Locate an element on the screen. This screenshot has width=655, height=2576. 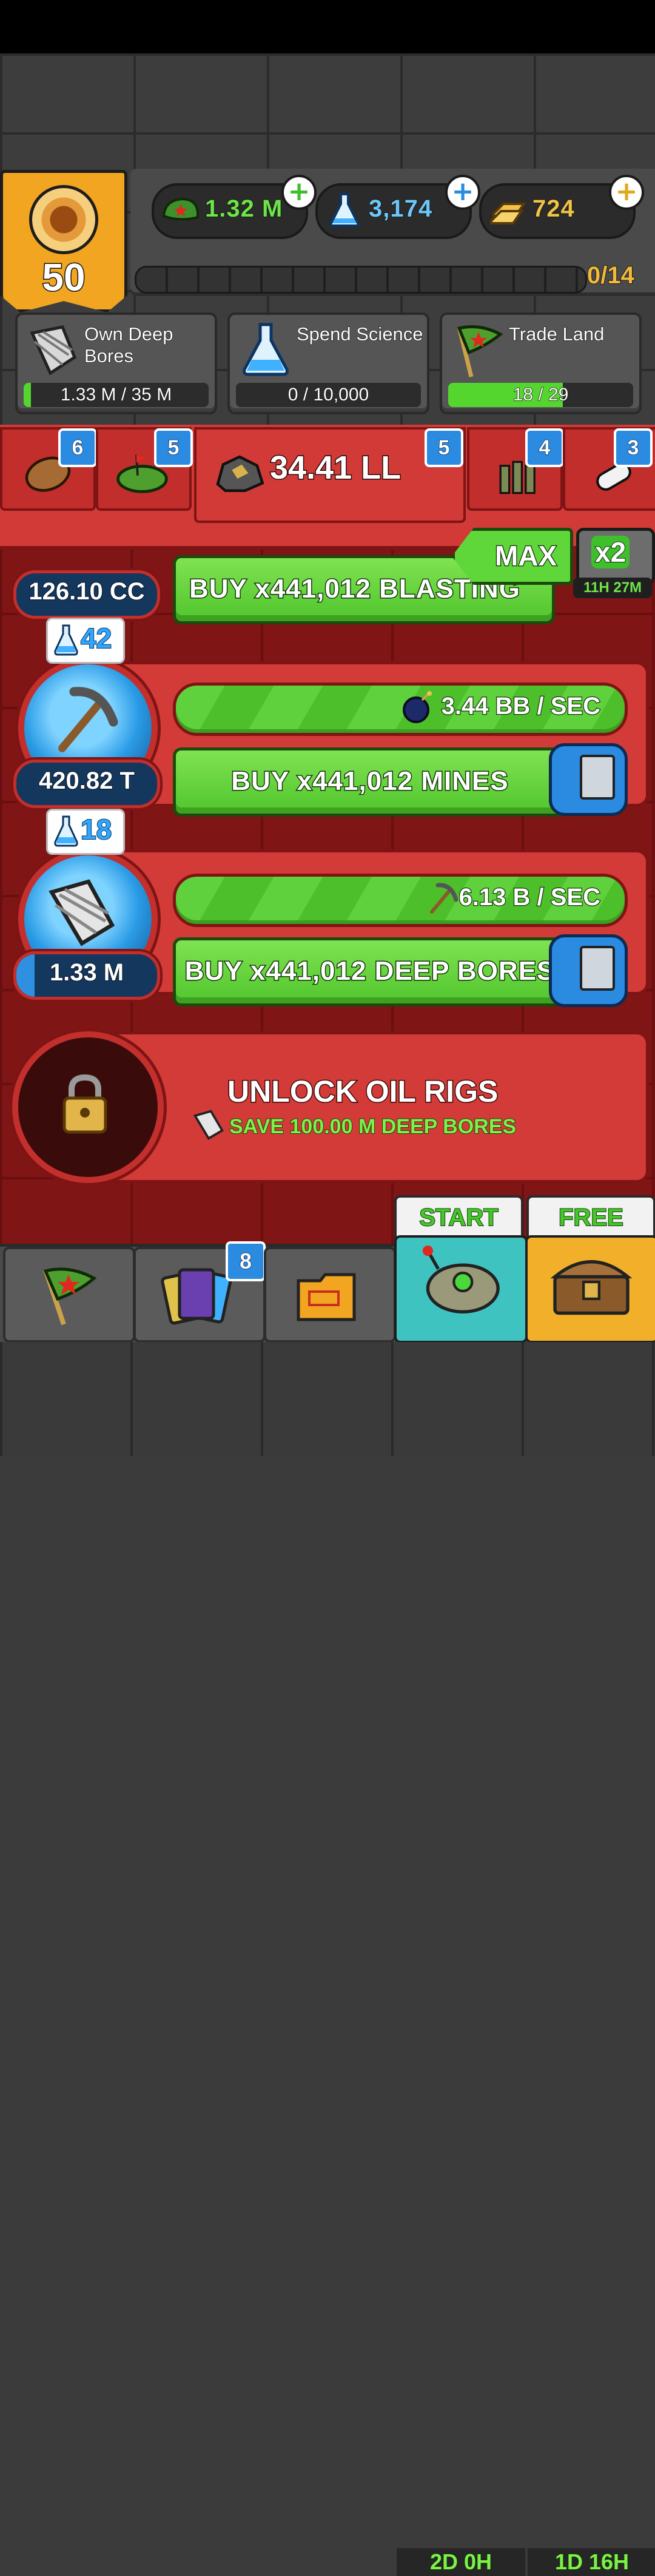
science-value: 3,174 is located at coordinates (401, 209).